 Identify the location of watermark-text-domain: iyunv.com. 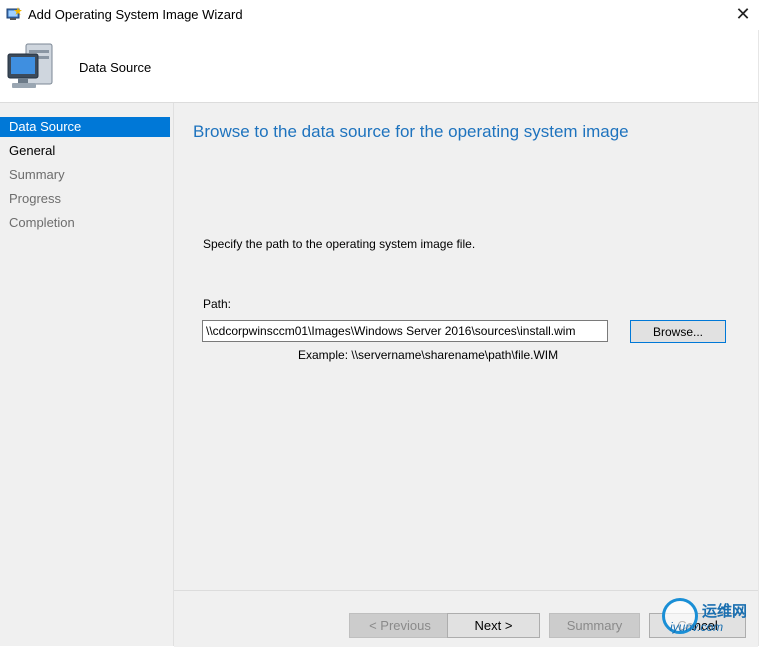
(697, 627).